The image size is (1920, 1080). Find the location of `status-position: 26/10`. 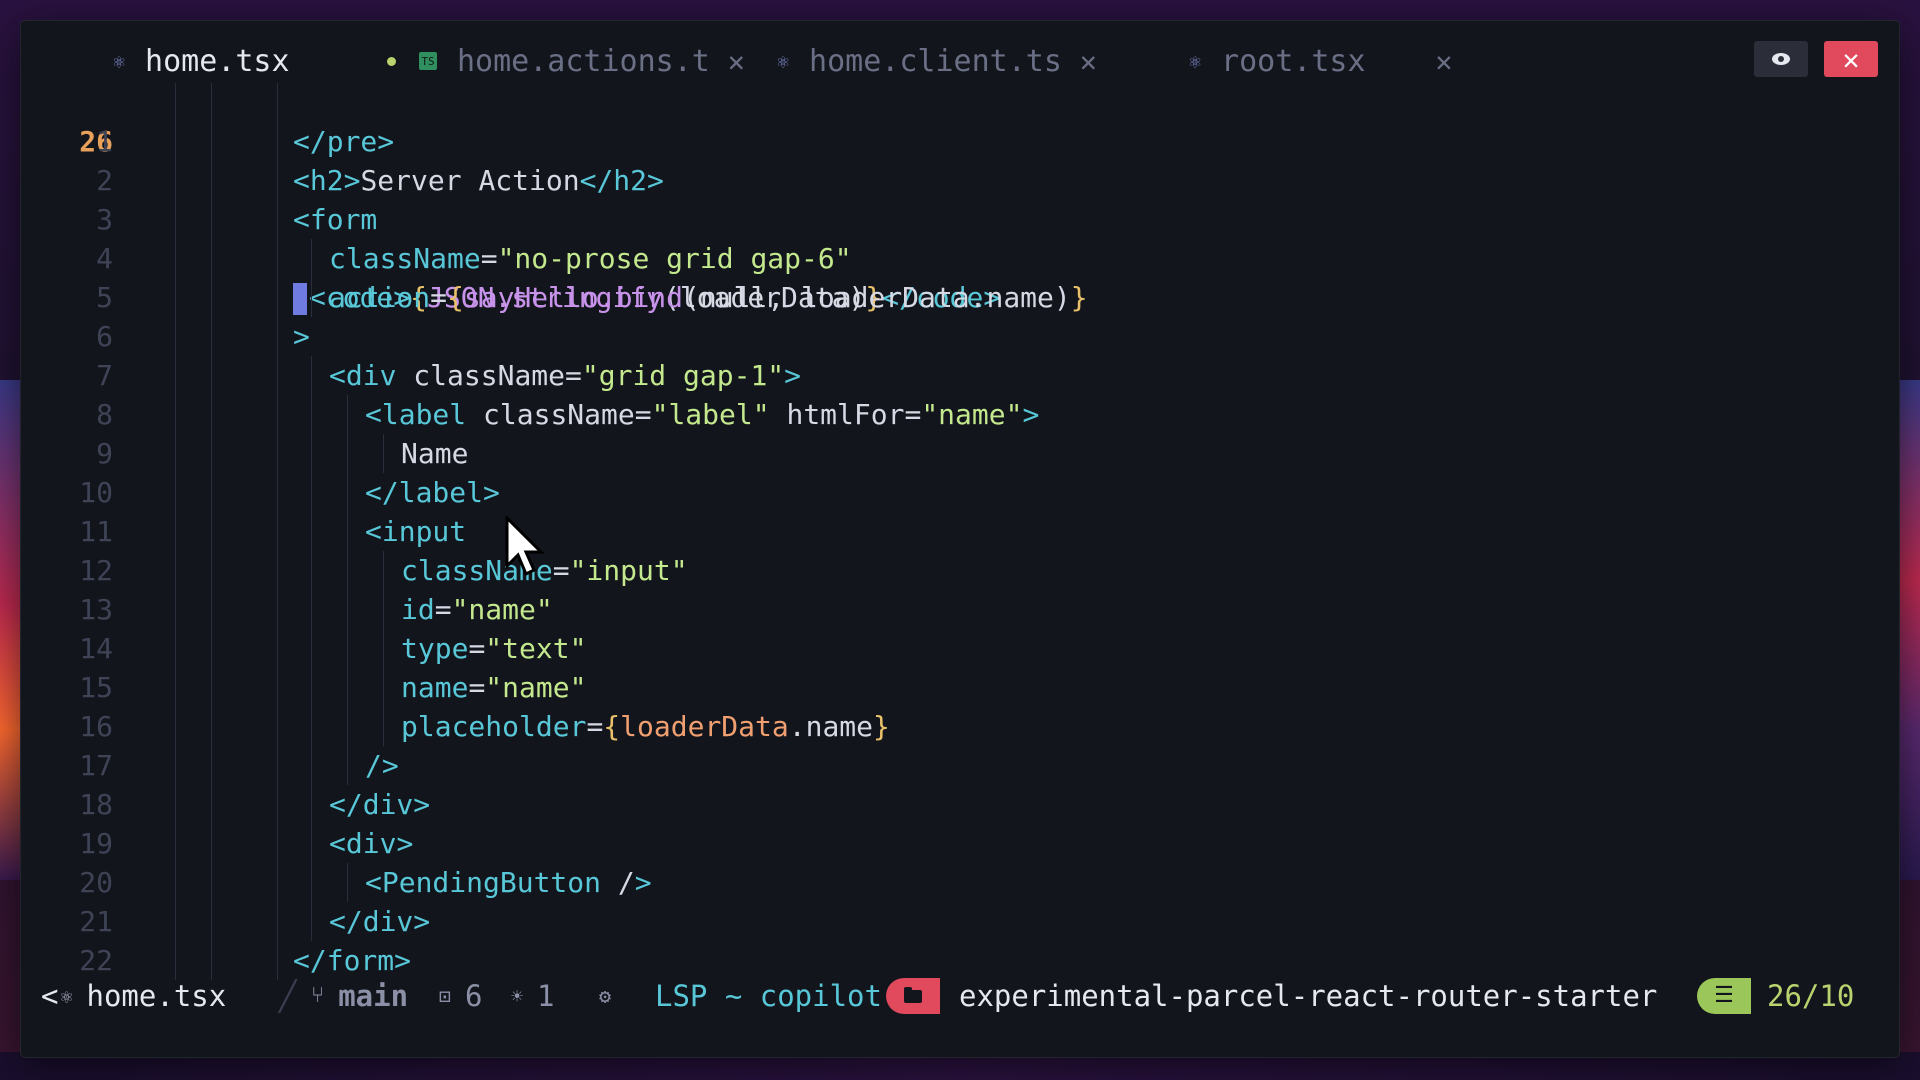

status-position: 26/10 is located at coordinates (1810, 996).